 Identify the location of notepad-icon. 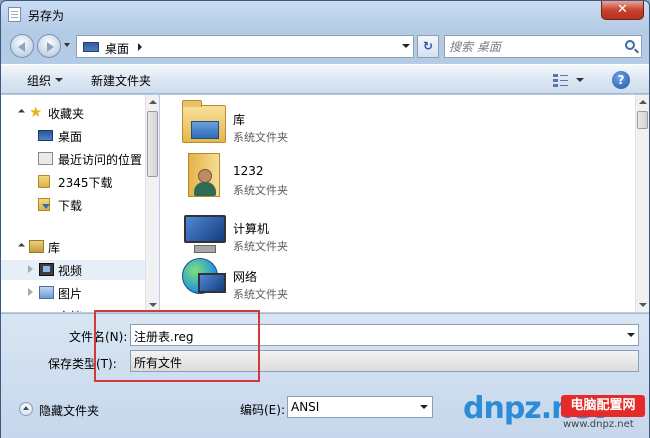
(14, 14).